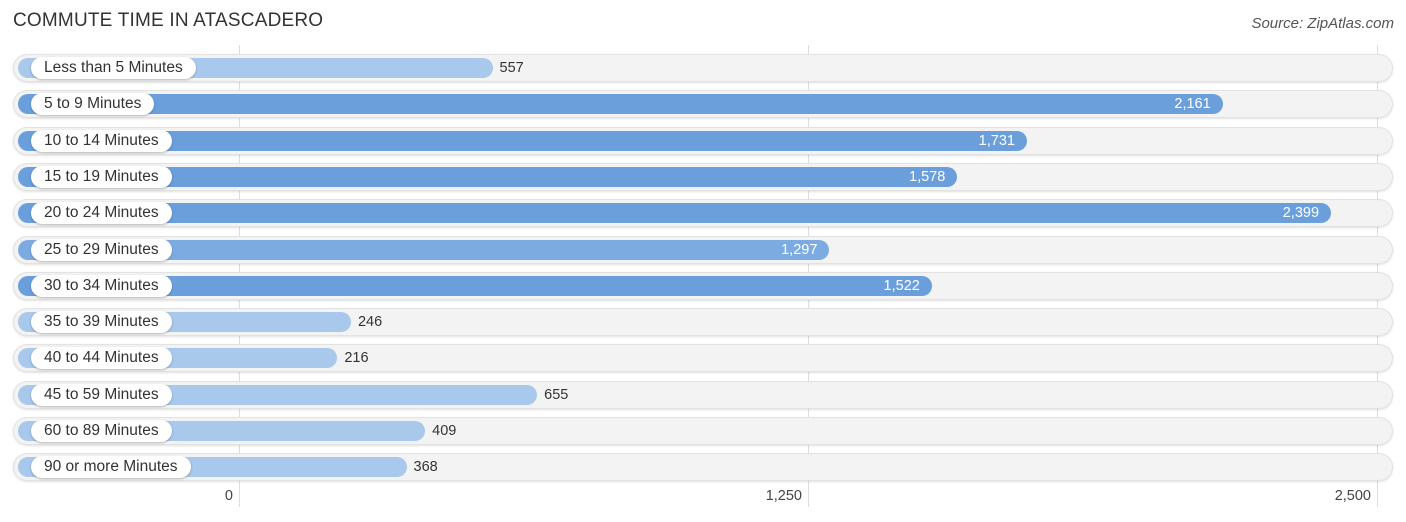  Describe the element at coordinates (927, 176) in the screenshot. I see `value-label: 1,578` at that location.